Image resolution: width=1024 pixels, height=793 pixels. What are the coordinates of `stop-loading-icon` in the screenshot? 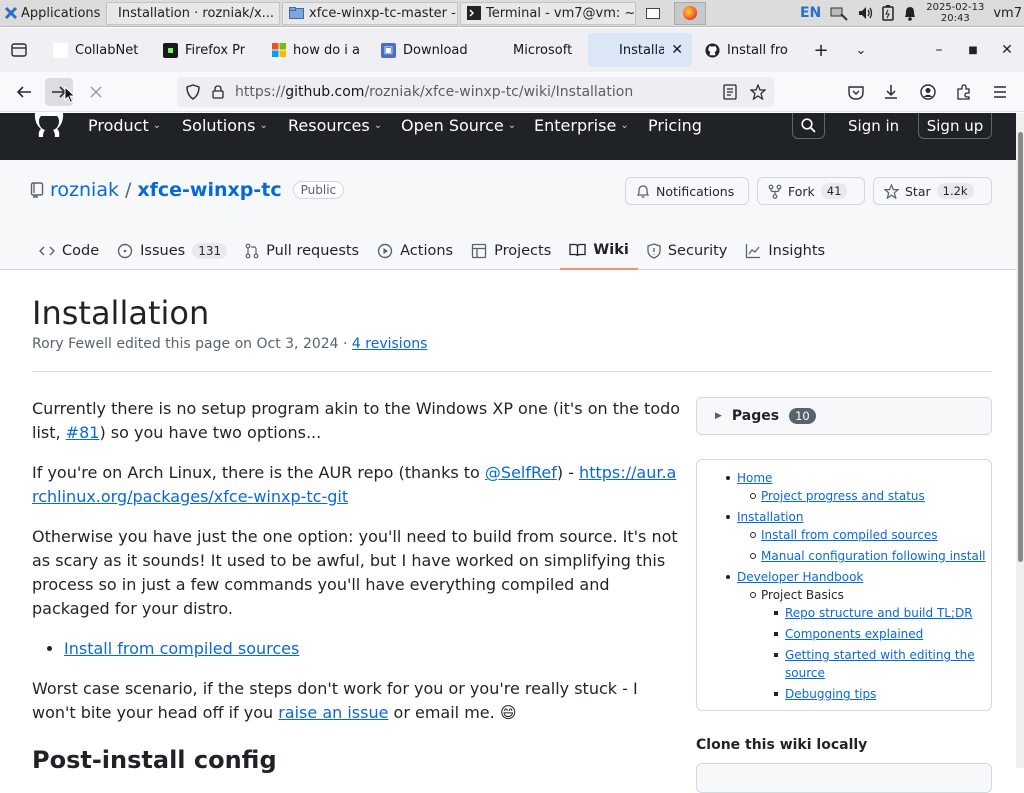 It's located at (96, 92).